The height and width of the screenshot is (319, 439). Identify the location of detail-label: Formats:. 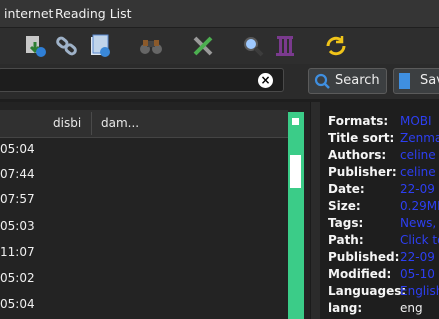
(358, 121).